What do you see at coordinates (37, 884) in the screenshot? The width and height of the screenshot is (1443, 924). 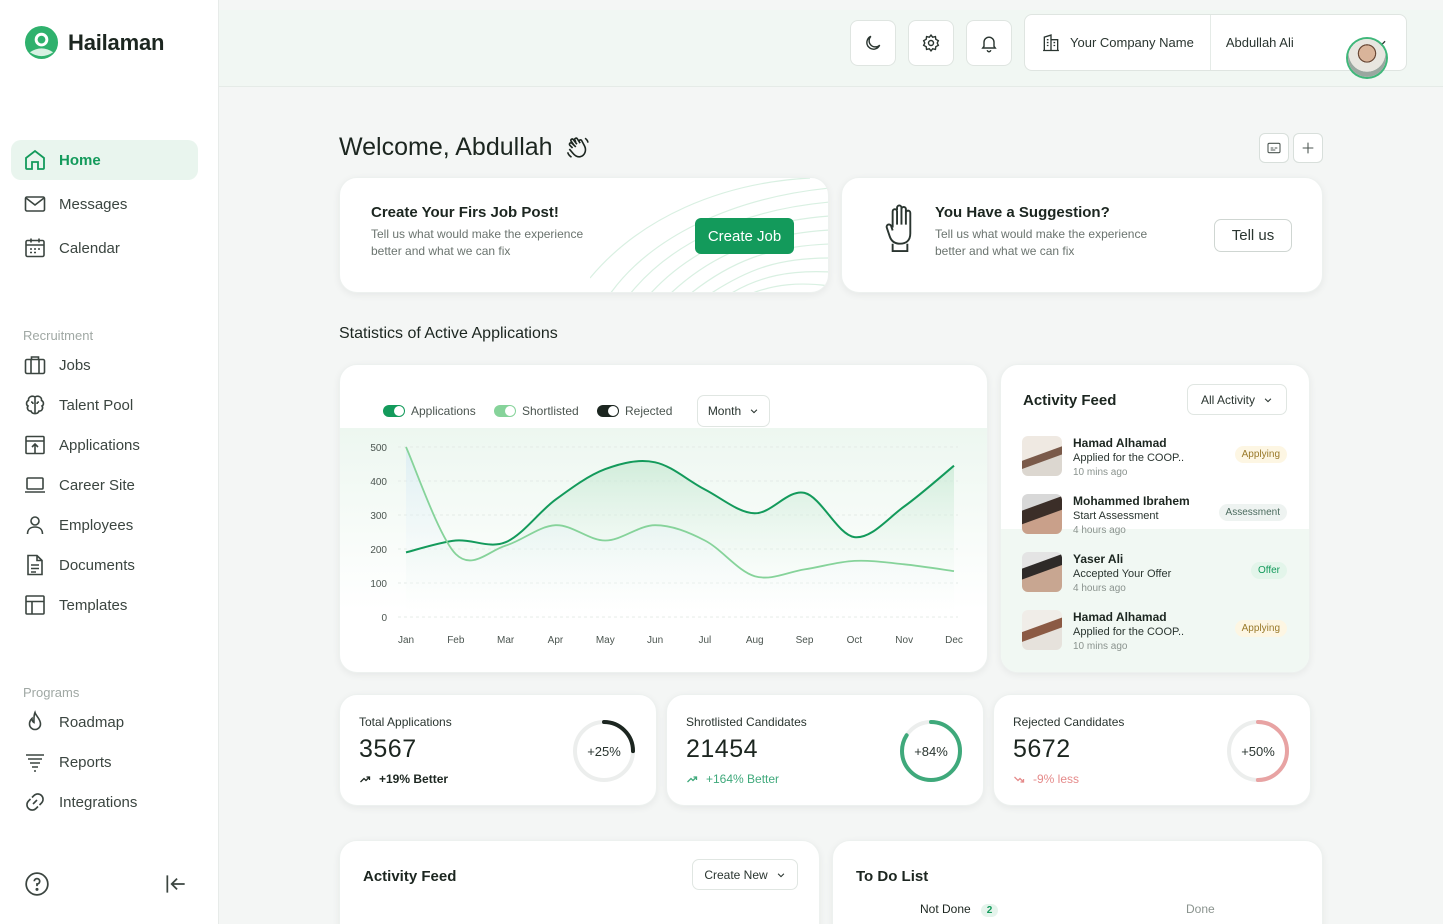 I see `help-icon` at bounding box center [37, 884].